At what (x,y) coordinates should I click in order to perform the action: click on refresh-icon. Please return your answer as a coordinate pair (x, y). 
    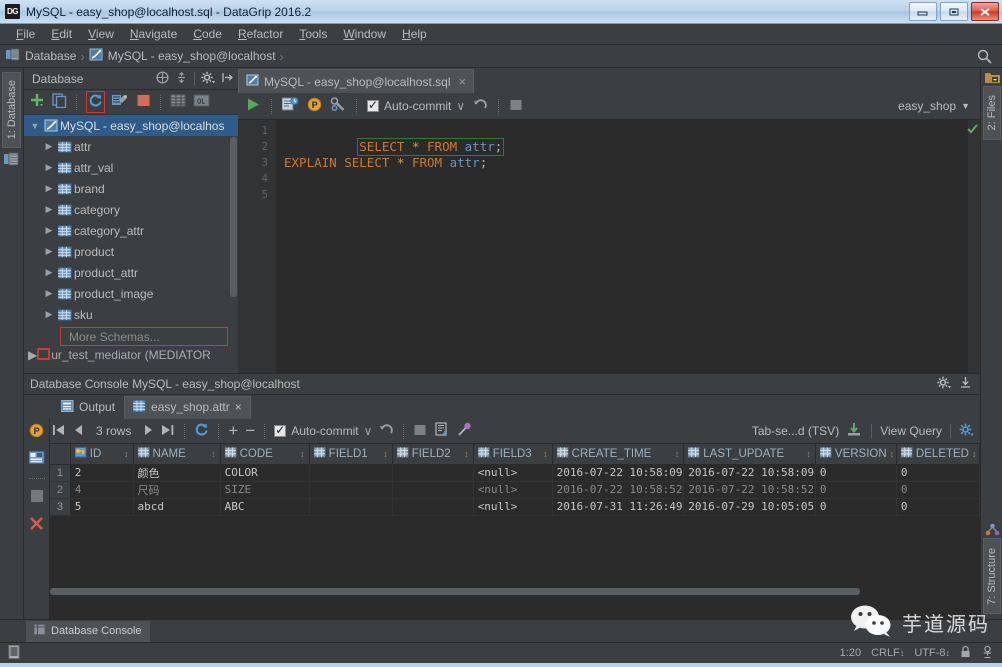
    Looking at the image, I should click on (95, 102).